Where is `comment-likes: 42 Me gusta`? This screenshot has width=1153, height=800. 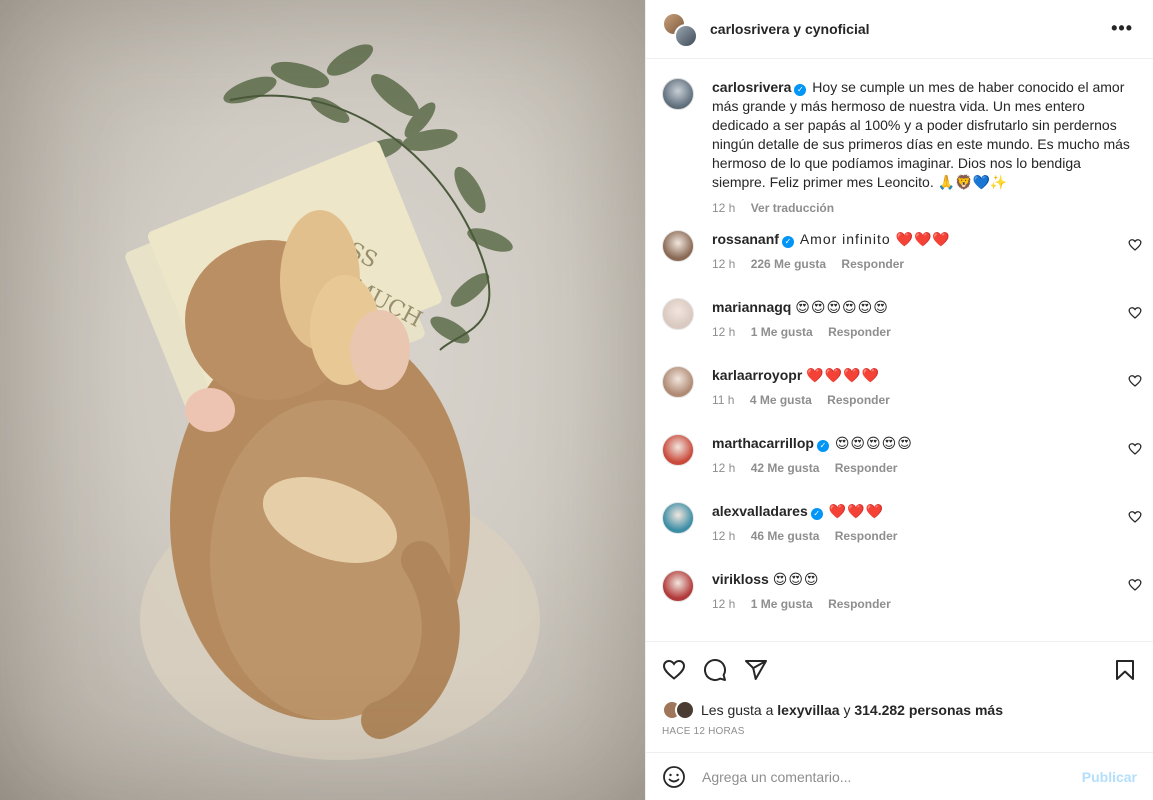 comment-likes: 42 Me gusta is located at coordinates (785, 468).